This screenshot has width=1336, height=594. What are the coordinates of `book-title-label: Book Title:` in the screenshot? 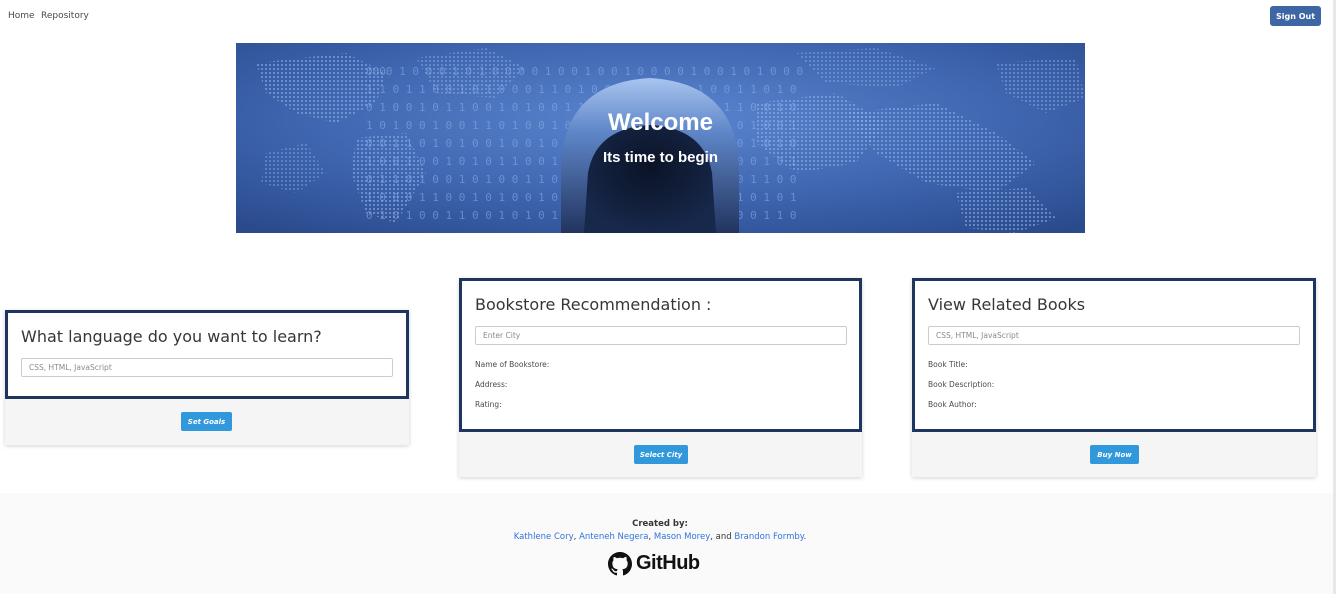 It's located at (948, 364).